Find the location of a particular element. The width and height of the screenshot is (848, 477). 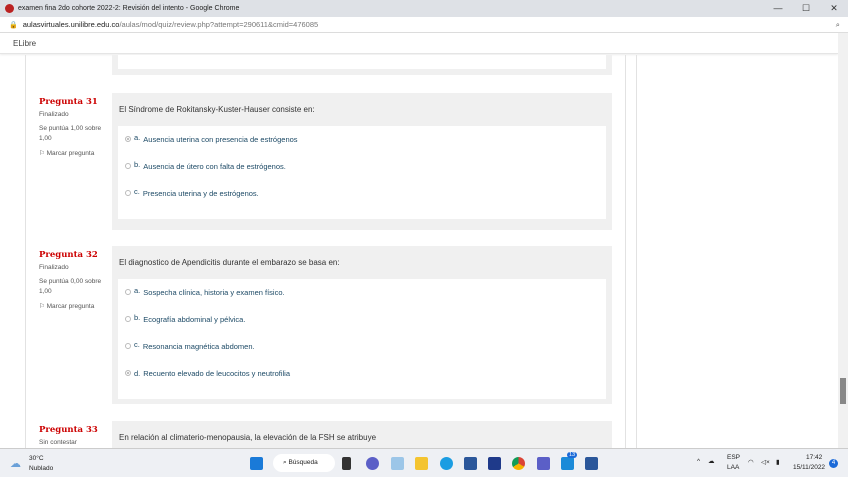

chrome-icon is located at coordinates (518, 463).